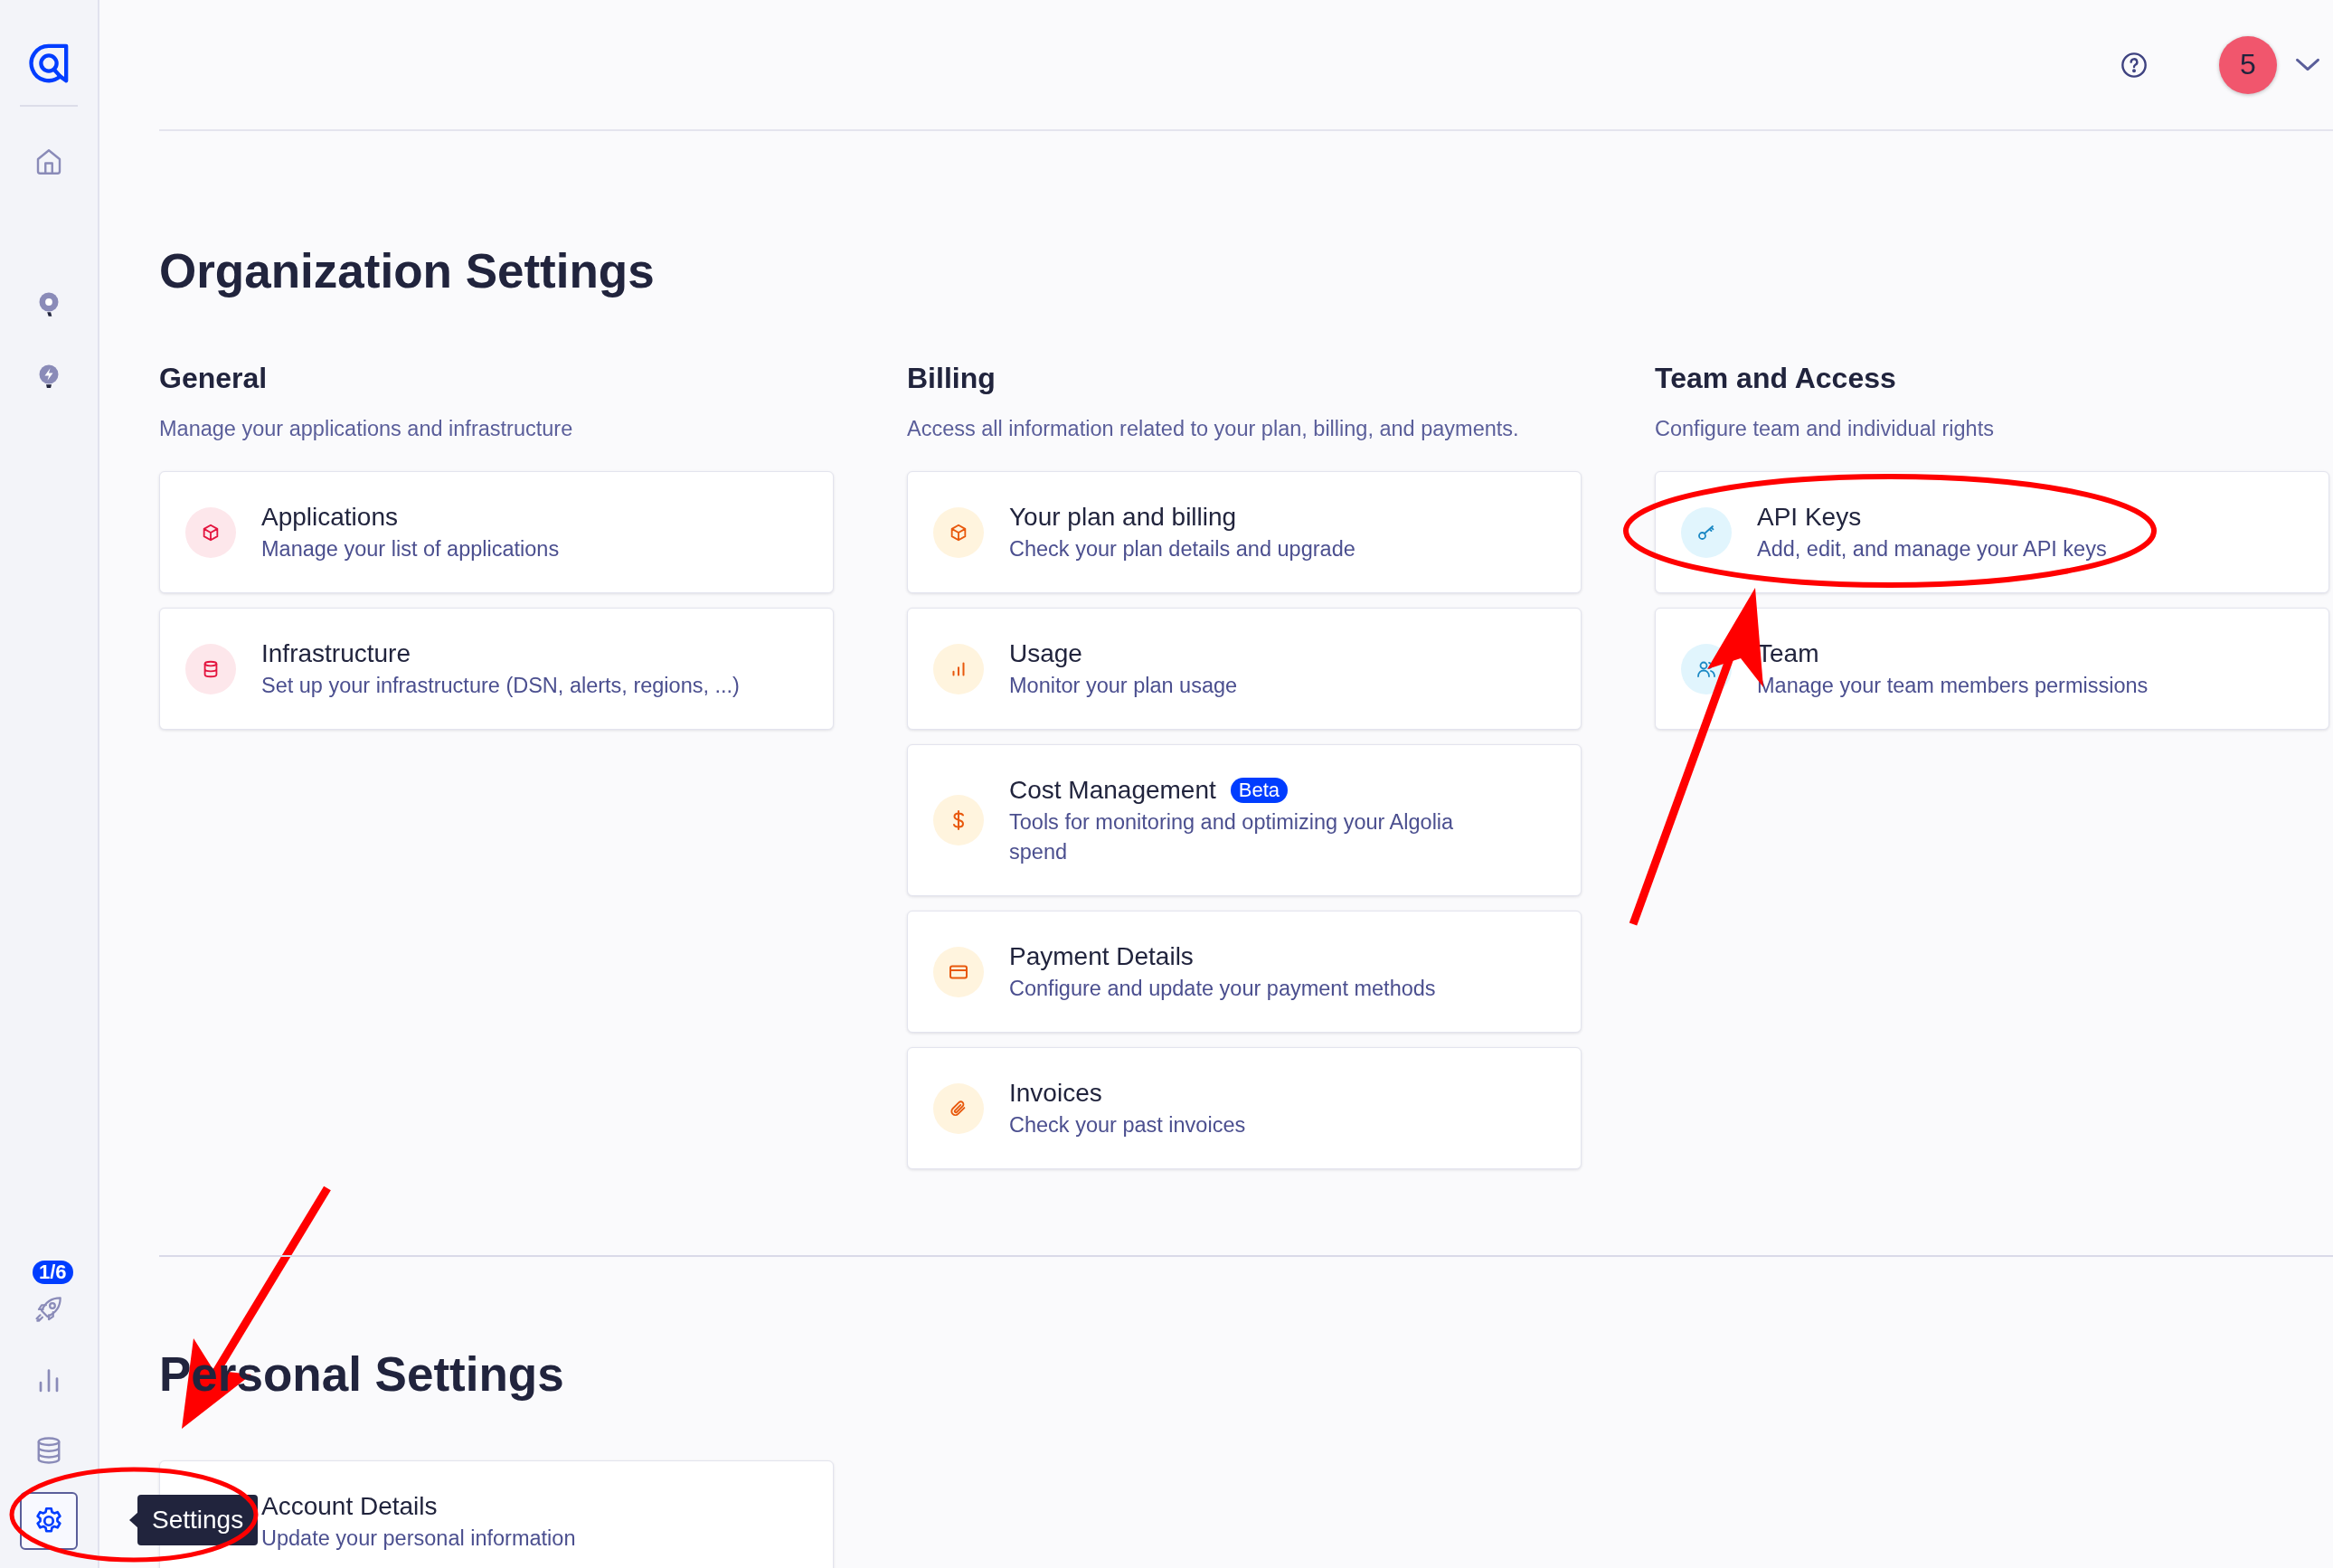  What do you see at coordinates (336, 653) in the screenshot?
I see `card-title: Infrastructure` at bounding box center [336, 653].